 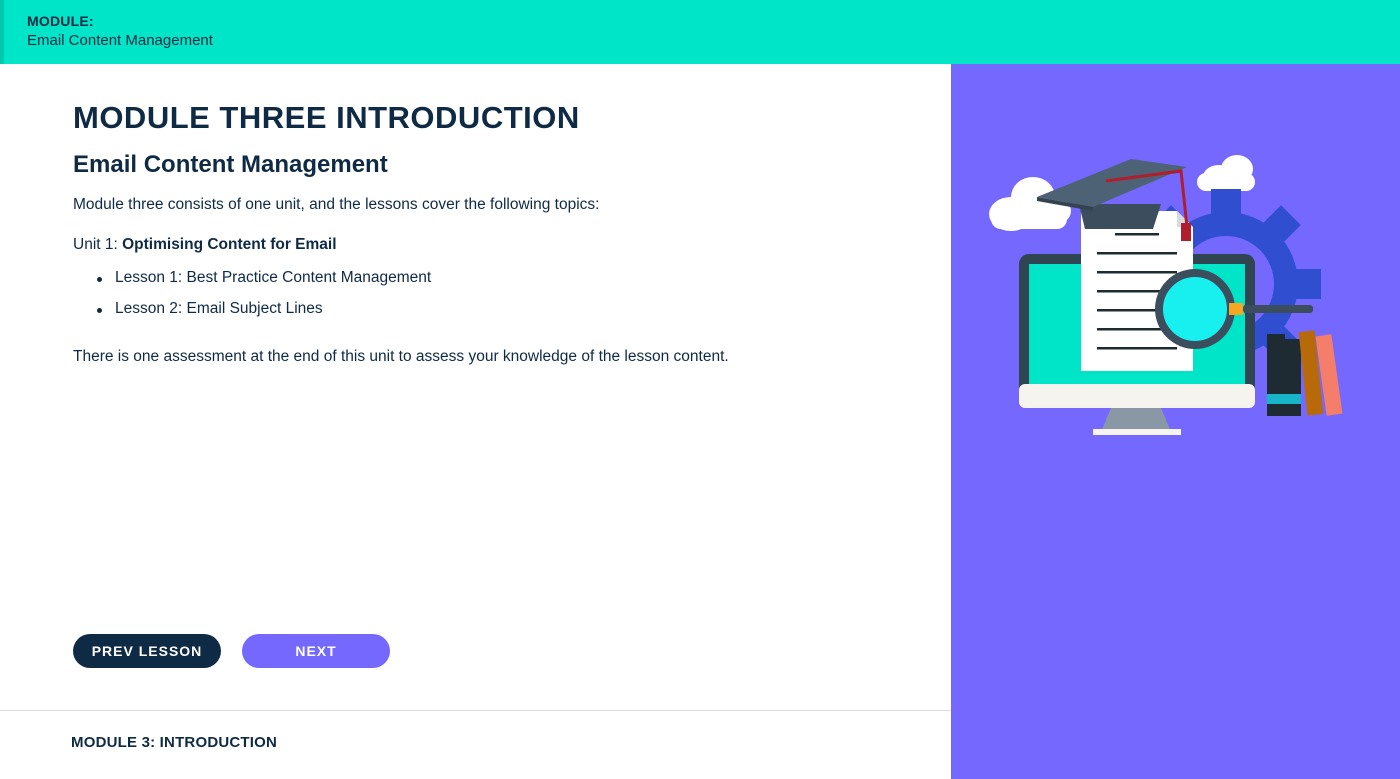 I want to click on education-illustration, so click(x=1166, y=295).